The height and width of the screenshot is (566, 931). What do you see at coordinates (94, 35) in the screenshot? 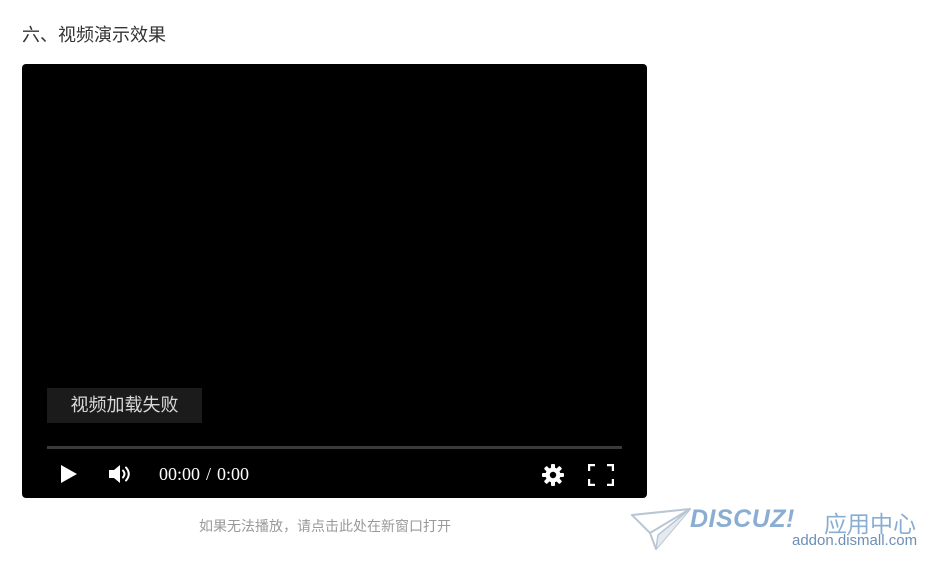
I see `section-heading: 六、视频演示效果` at bounding box center [94, 35].